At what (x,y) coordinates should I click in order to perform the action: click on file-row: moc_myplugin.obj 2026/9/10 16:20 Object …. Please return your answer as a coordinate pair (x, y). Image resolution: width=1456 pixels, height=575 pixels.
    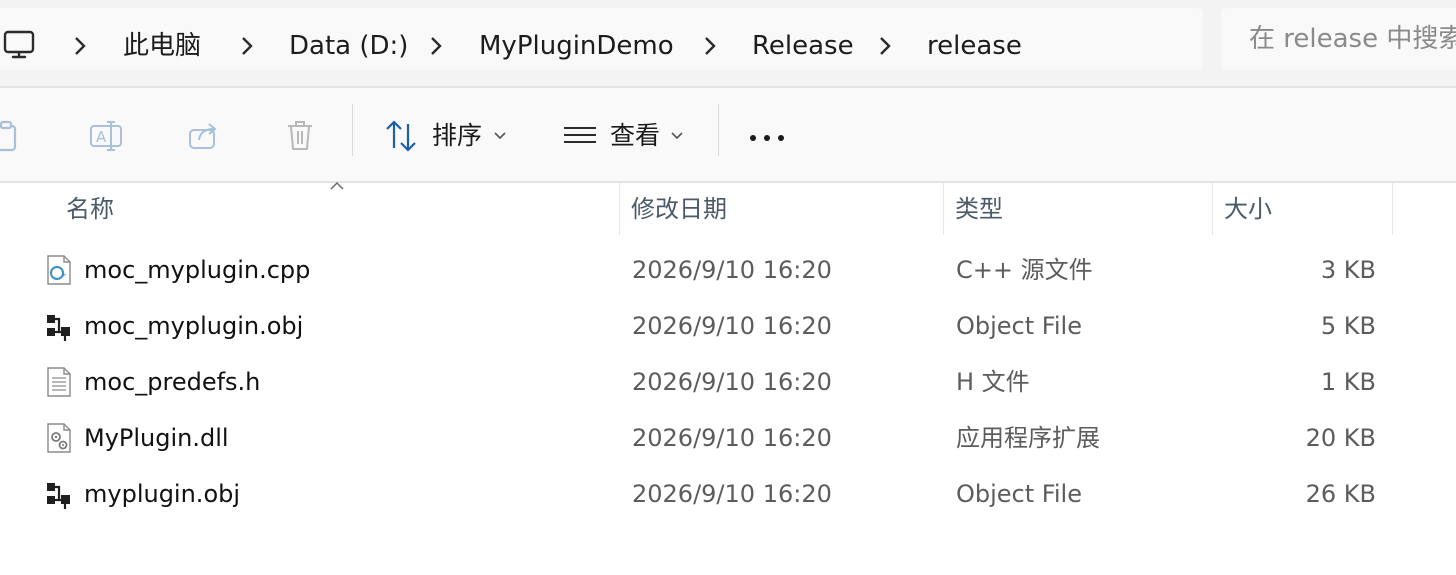
    Looking at the image, I should click on (728, 326).